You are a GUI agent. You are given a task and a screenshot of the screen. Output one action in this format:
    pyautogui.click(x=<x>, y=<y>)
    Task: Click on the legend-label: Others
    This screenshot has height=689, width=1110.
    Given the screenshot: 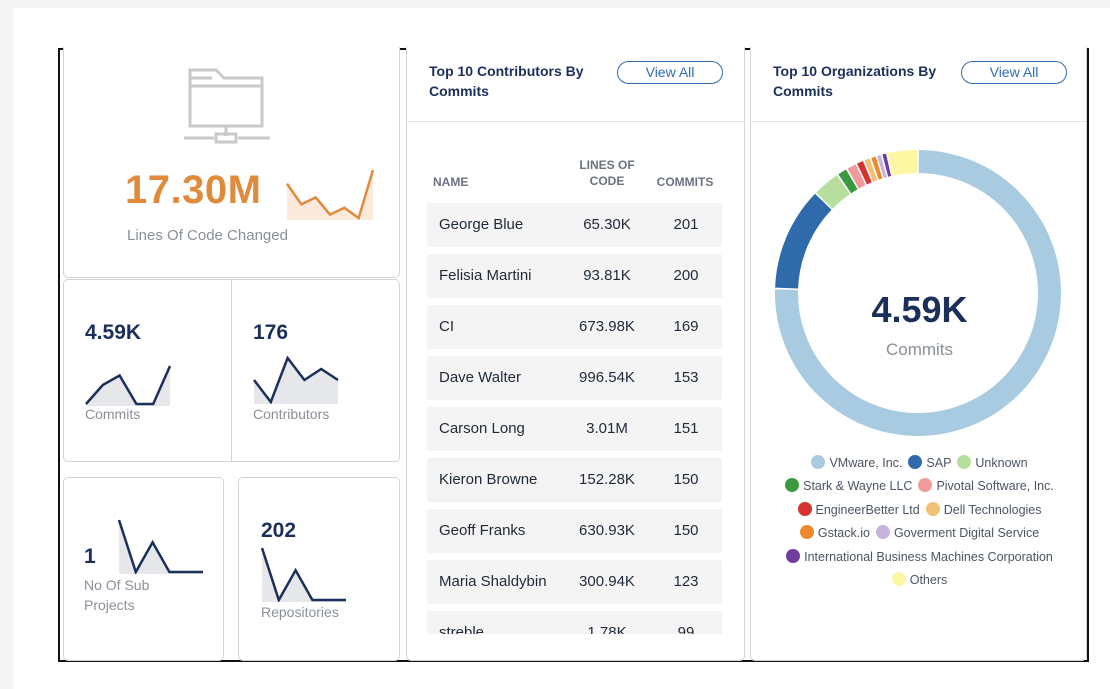 What is the action you would take?
    pyautogui.click(x=928, y=579)
    